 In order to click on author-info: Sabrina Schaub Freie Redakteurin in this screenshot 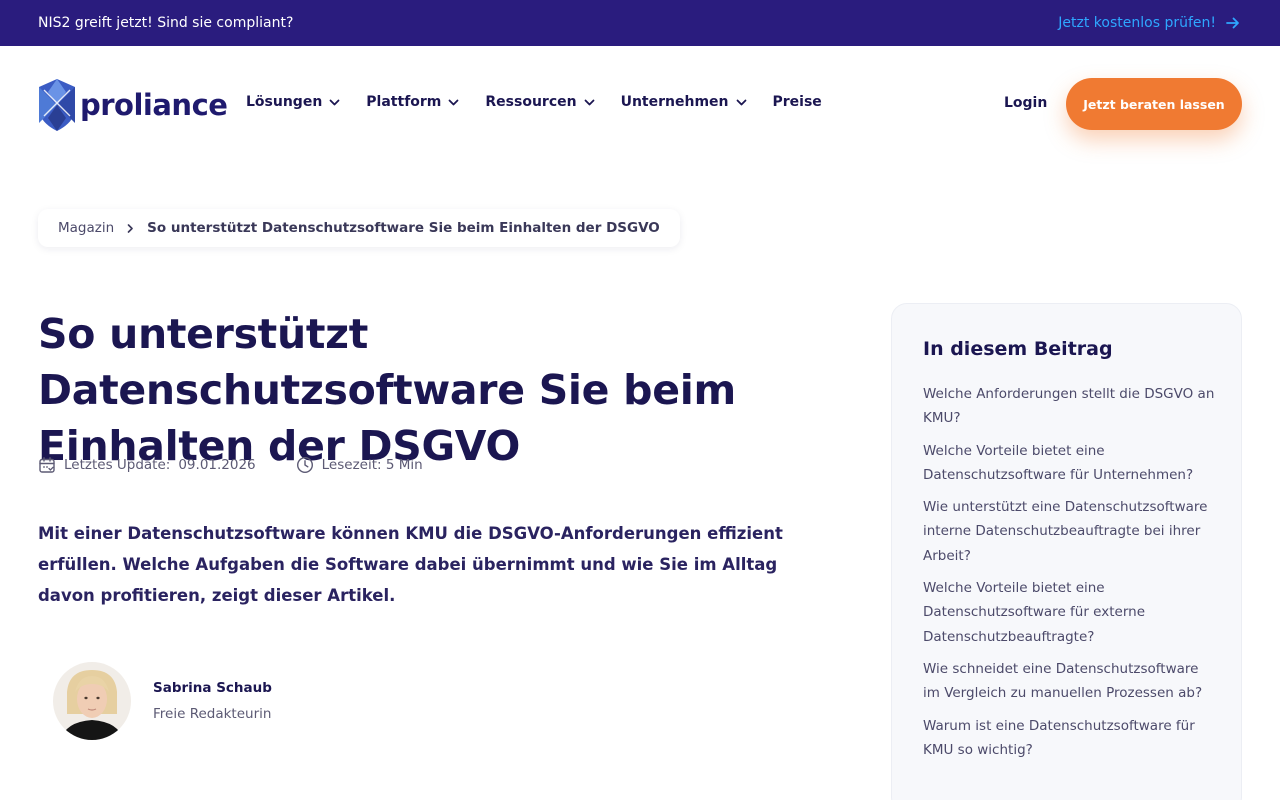, I will do `click(212, 701)`.